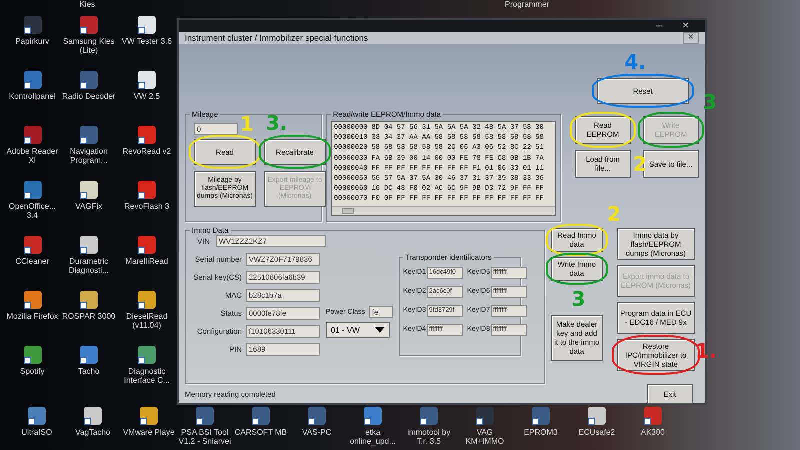 The height and width of the screenshot is (450, 800). I want to click on icon-label: ECUsafe2, so click(597, 432).